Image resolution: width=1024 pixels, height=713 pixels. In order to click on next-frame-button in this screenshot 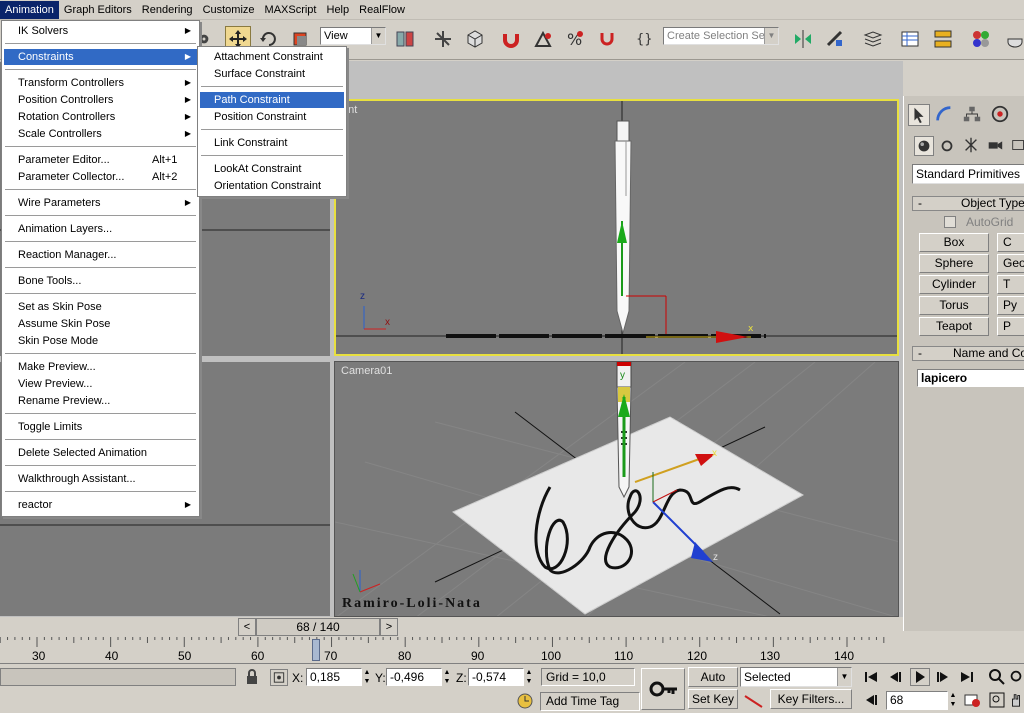, I will do `click(943, 677)`.